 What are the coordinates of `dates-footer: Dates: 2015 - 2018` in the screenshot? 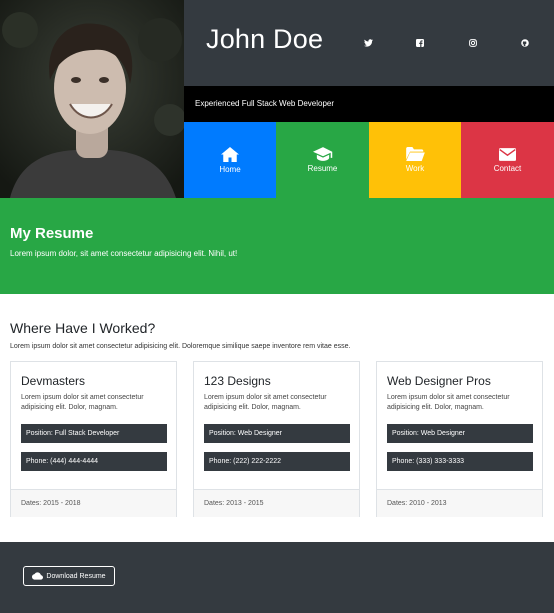 It's located at (93, 503).